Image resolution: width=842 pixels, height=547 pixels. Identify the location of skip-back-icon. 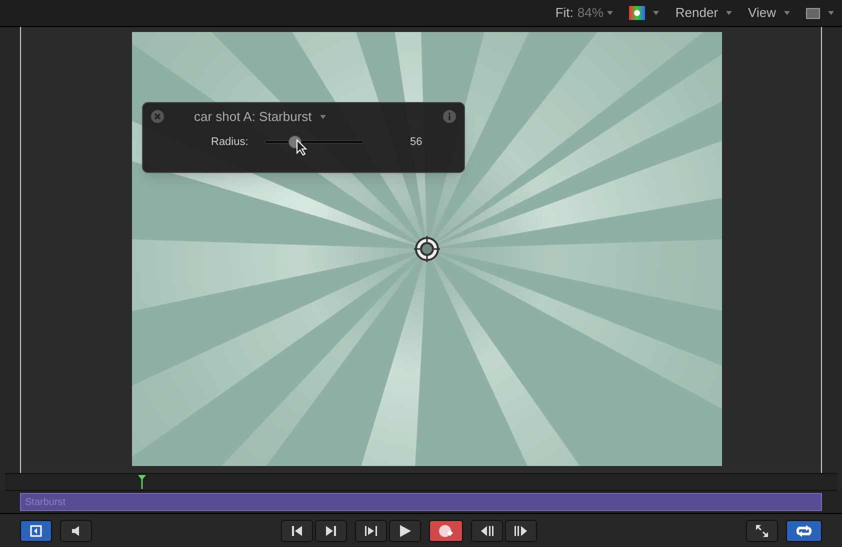
(297, 530).